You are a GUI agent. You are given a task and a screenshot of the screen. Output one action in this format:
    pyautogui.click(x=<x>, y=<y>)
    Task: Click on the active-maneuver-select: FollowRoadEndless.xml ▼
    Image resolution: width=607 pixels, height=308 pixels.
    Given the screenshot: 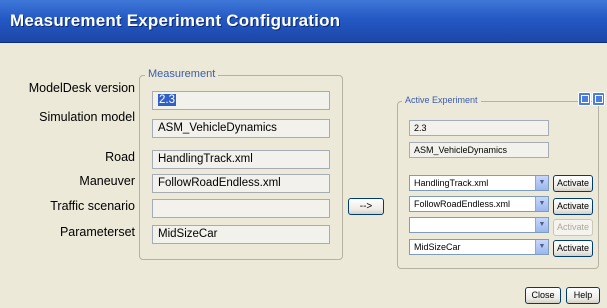 What is the action you would take?
    pyautogui.click(x=479, y=204)
    